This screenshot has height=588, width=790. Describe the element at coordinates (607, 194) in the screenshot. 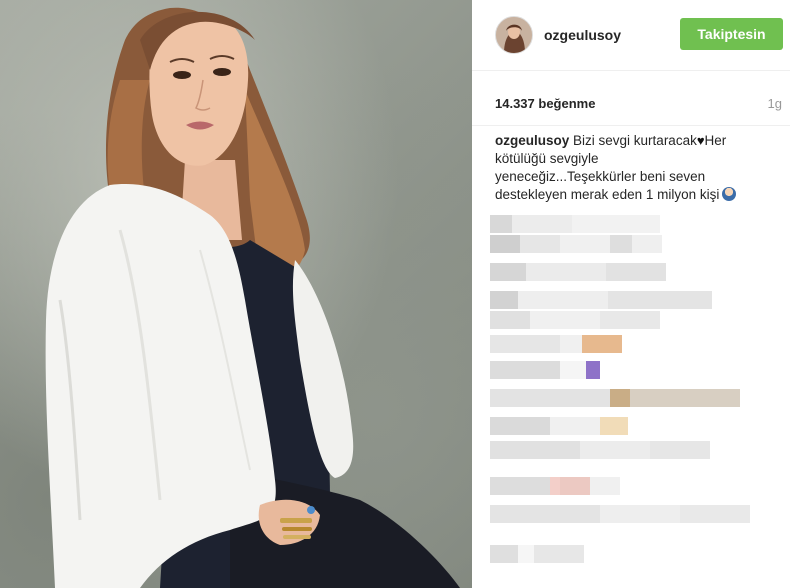

I see `caption-line-4: destekleyen merak eden 1 milyon kişi` at that location.